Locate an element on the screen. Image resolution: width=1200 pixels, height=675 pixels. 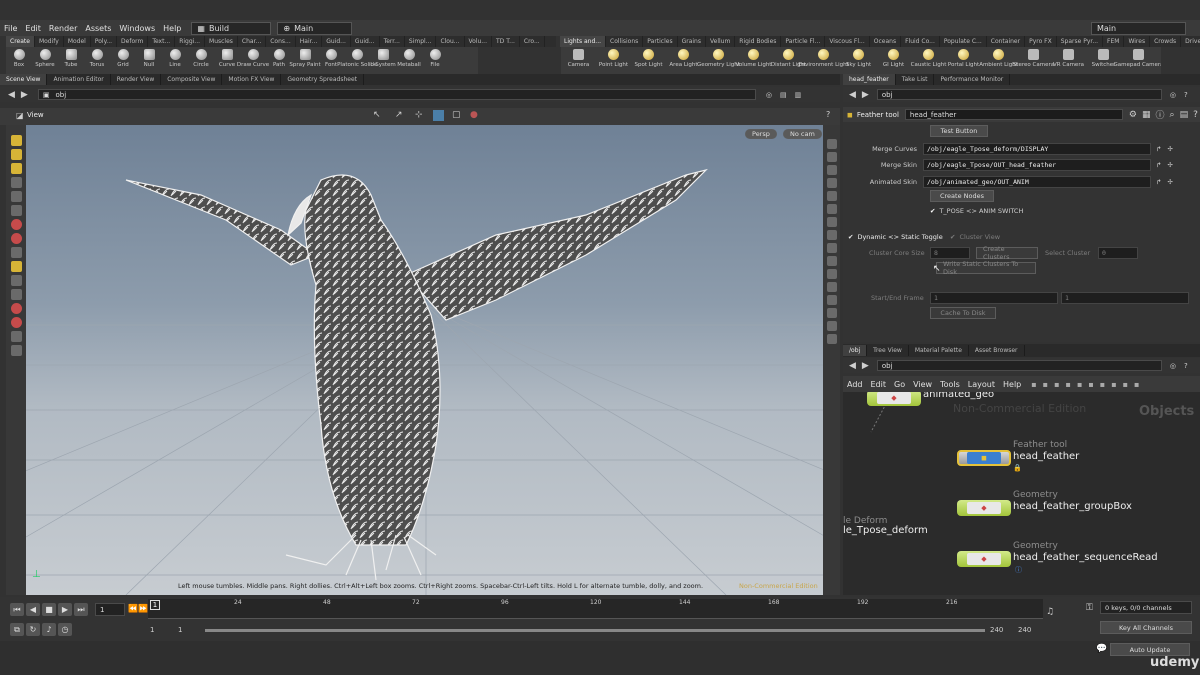
shelf-light-tool: Spot Light is located at coordinates (648, 57).